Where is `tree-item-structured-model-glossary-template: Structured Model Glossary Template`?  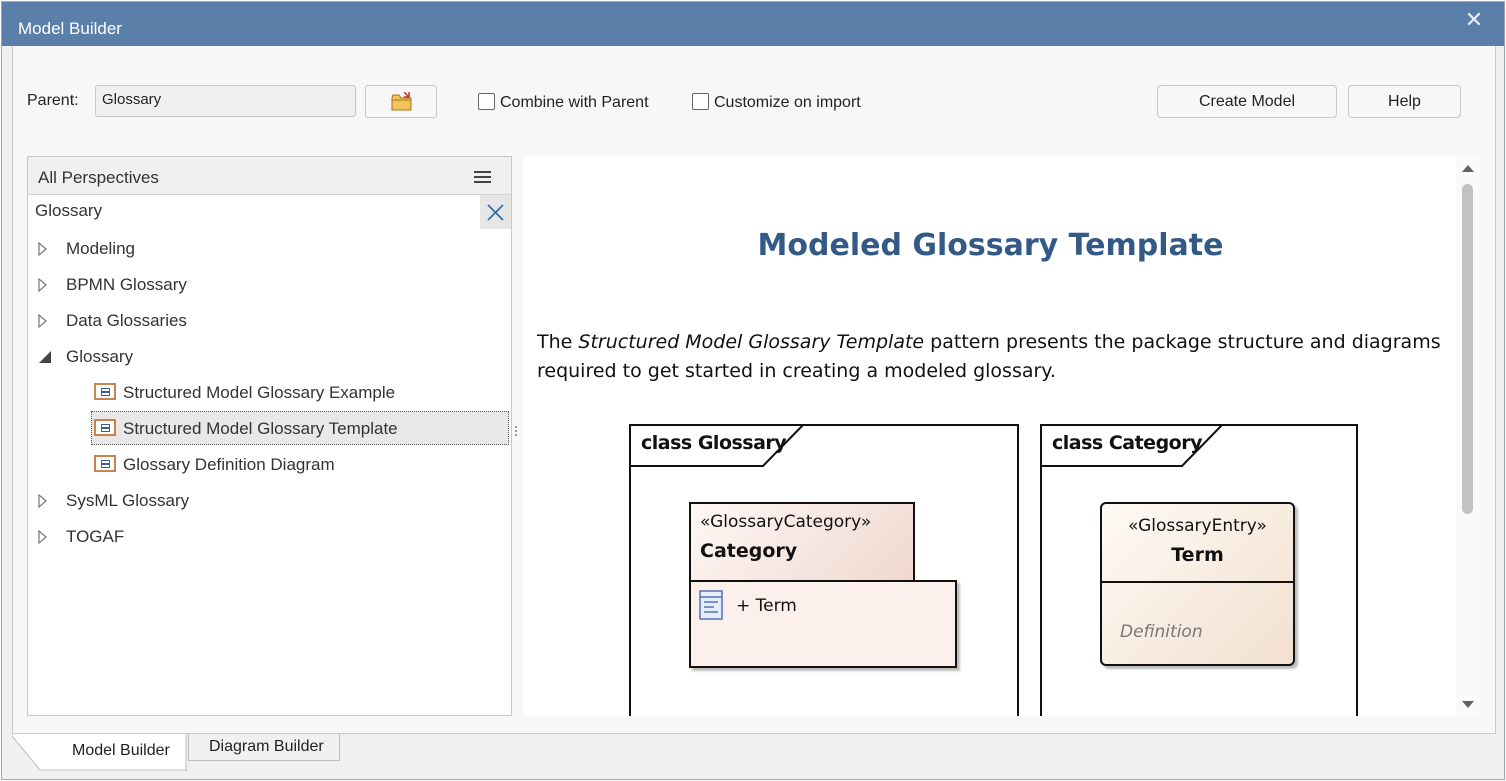
tree-item-structured-model-glossary-template: Structured Model Glossary Template is located at coordinates (300, 428).